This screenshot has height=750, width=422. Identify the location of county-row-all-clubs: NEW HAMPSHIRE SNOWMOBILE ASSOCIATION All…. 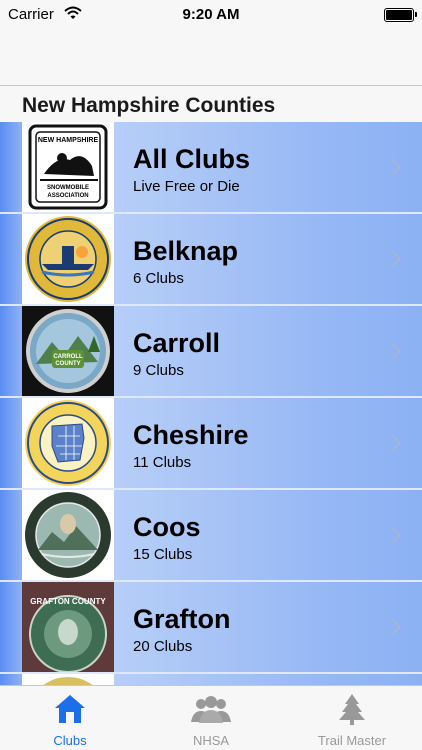
(211, 168).